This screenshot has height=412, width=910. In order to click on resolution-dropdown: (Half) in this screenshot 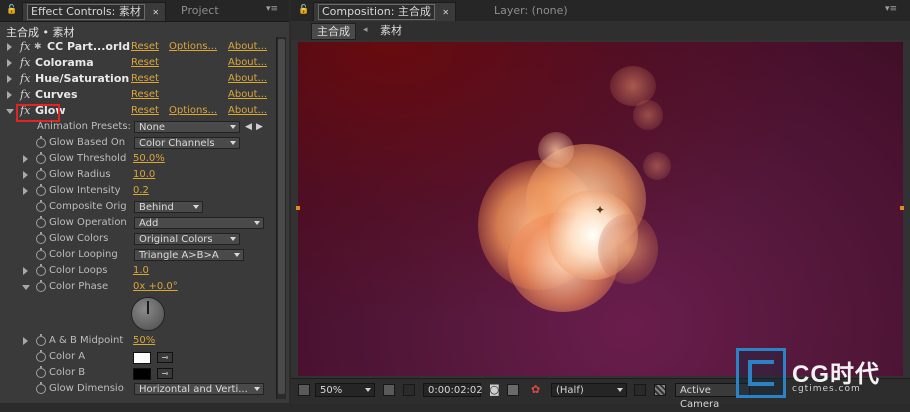, I will do `click(589, 390)`.